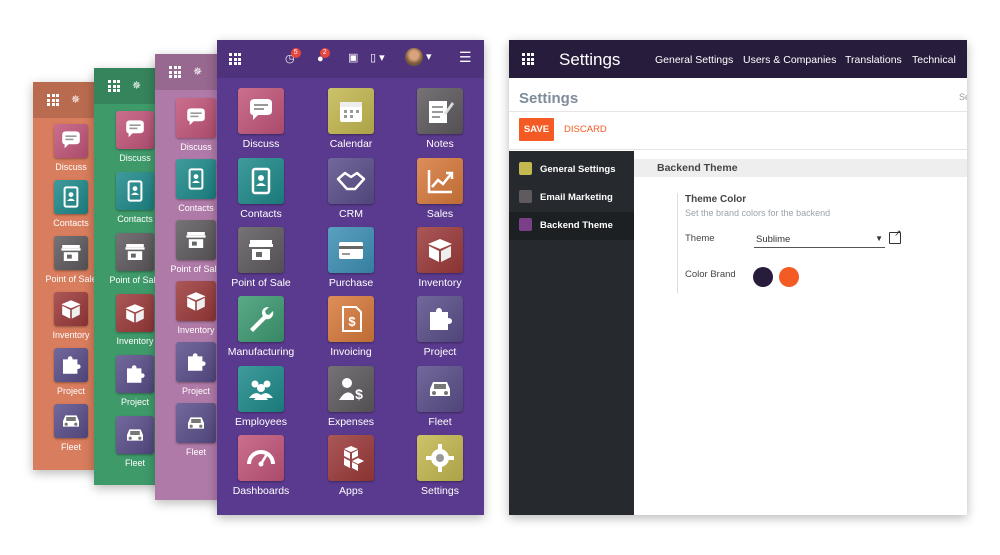  Describe the element at coordinates (71, 223) in the screenshot. I see `app-label: Contacts` at that location.